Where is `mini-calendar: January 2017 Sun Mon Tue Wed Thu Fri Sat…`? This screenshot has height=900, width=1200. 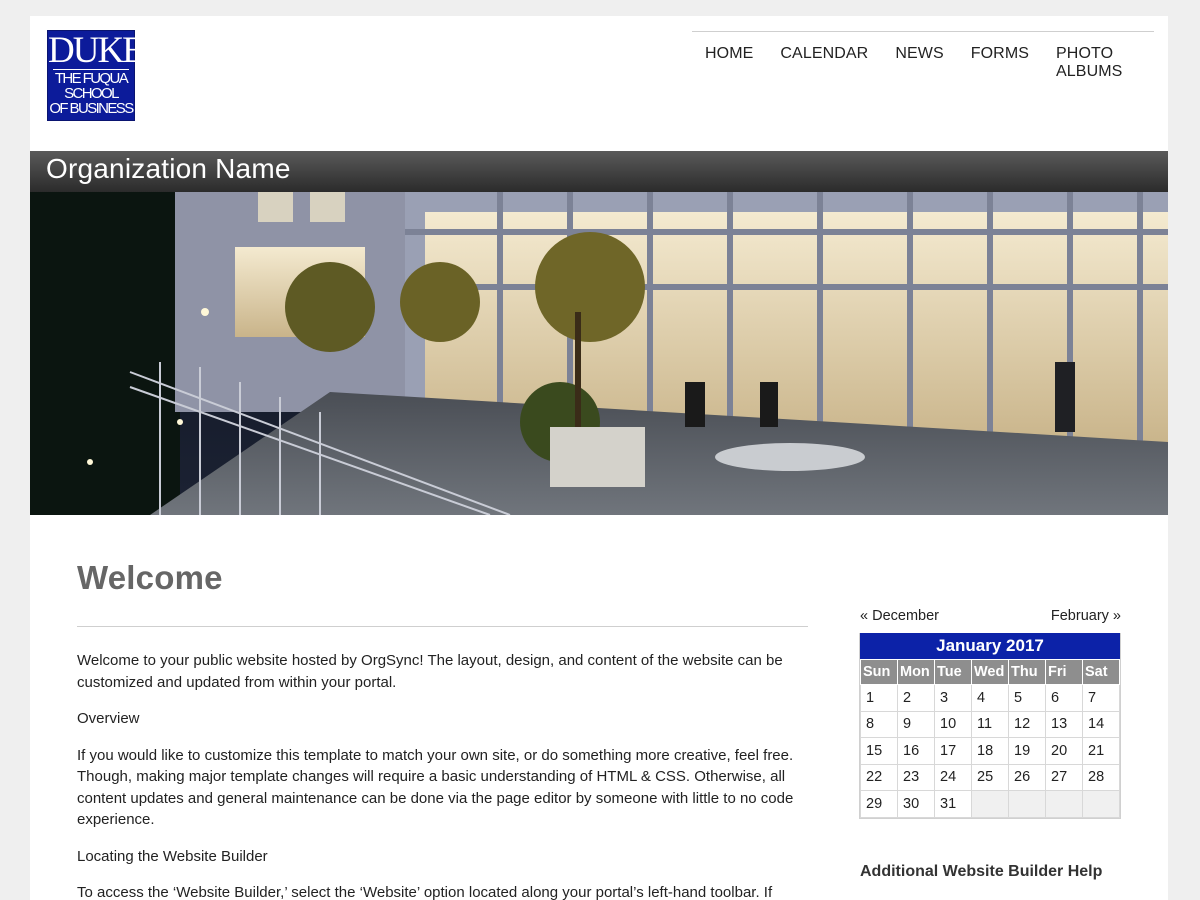
mini-calendar: January 2017 Sun Mon Tue Wed Thu Fri Sat… is located at coordinates (990, 726).